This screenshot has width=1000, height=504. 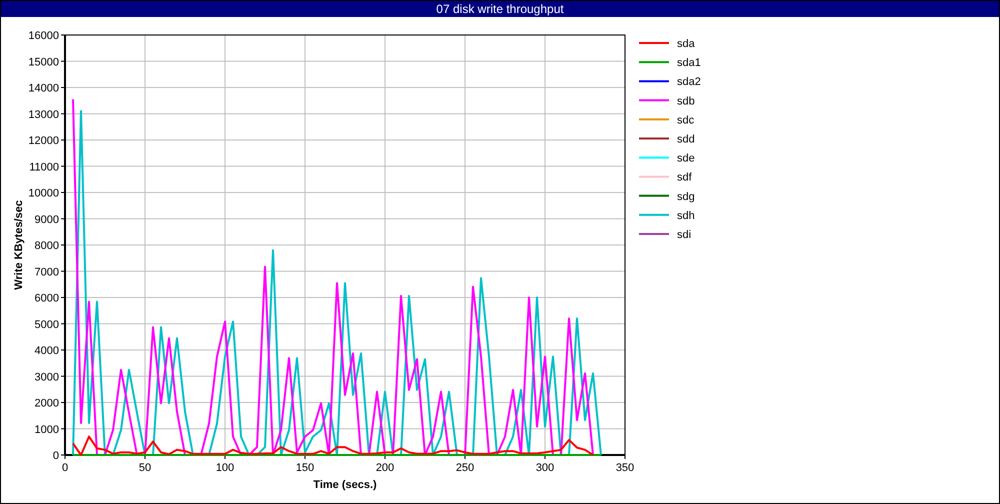 What do you see at coordinates (225, 468) in the screenshot?
I see `axis-tick-label: 100` at bounding box center [225, 468].